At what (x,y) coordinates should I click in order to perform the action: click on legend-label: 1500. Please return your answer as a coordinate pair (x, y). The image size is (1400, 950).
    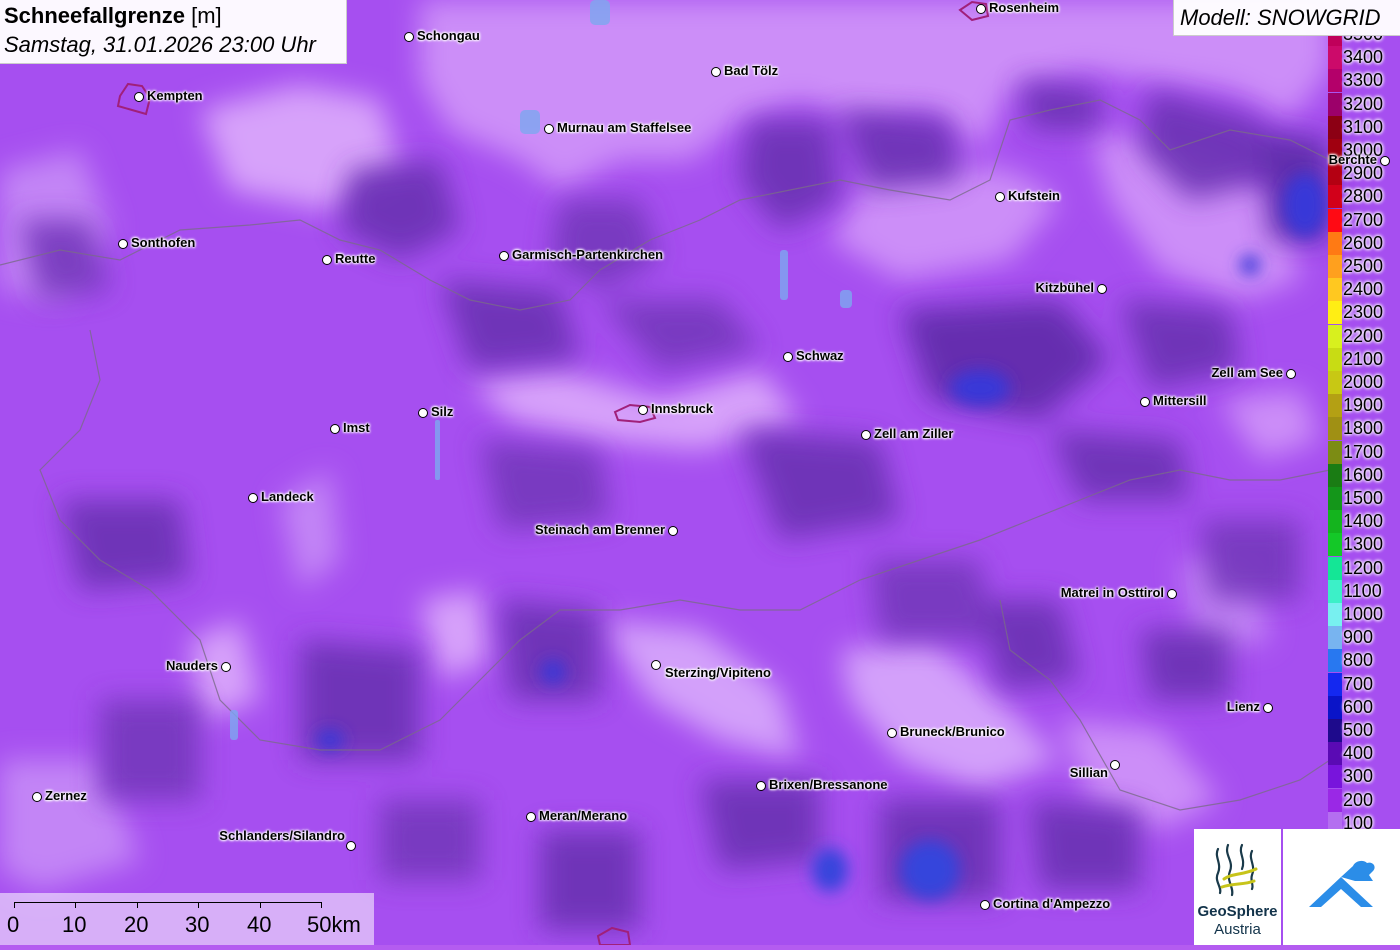
    Looking at the image, I should click on (1363, 498).